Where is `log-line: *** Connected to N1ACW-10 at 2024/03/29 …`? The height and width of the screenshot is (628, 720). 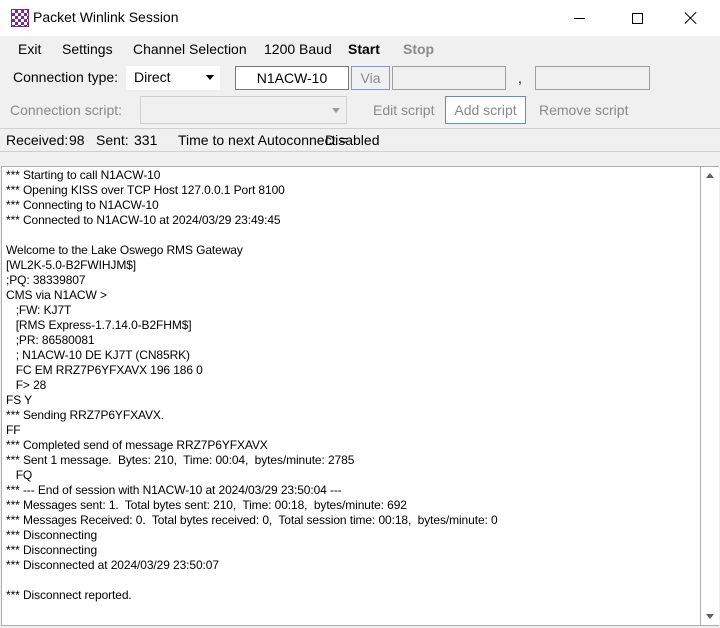 log-line: *** Connected to N1ACW-10 at 2024/03/29 … is located at coordinates (143, 220).